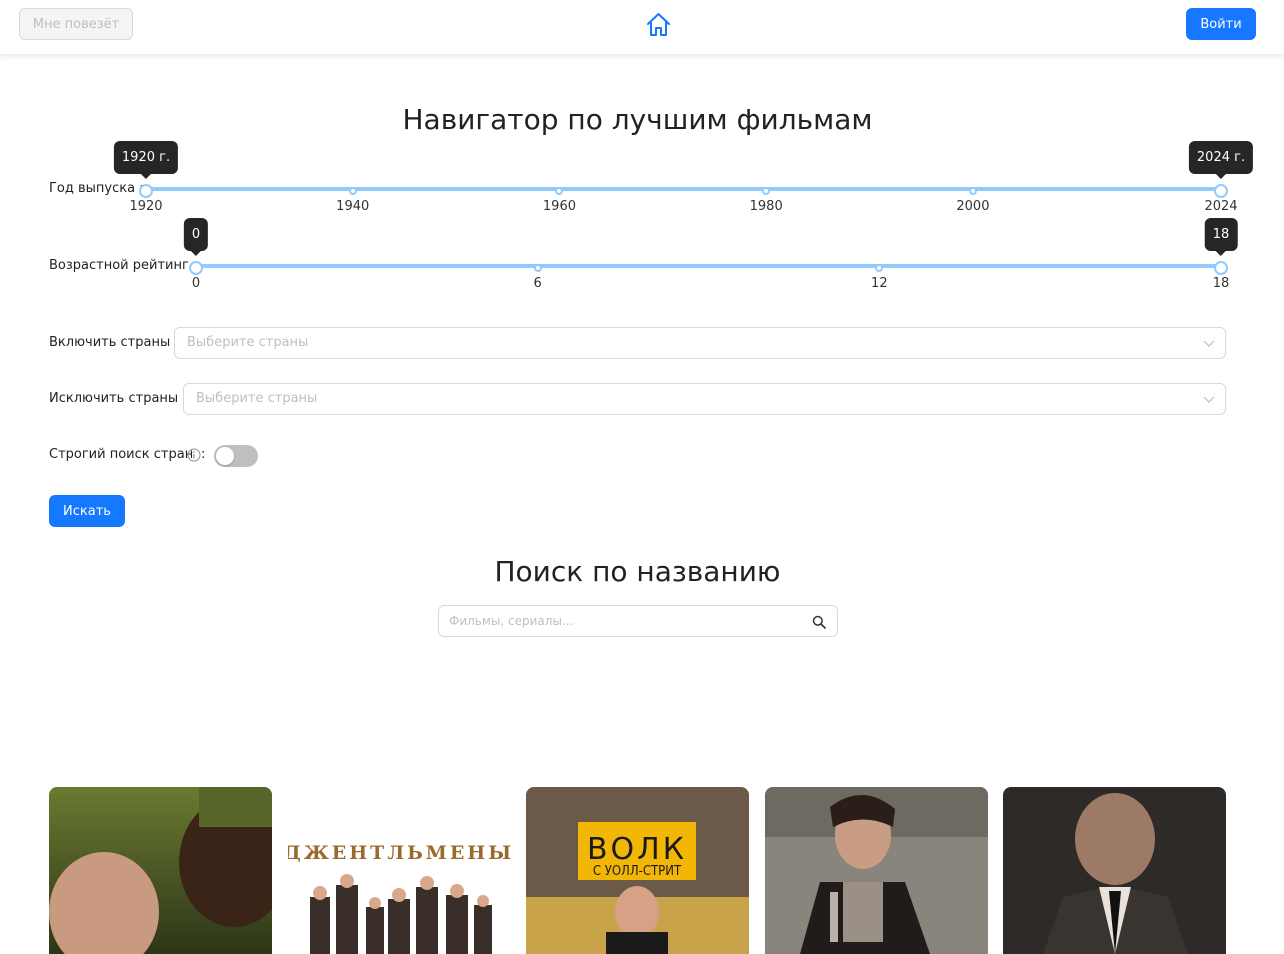 The image size is (1284, 954). I want to click on search-button: Искать, so click(87, 511).